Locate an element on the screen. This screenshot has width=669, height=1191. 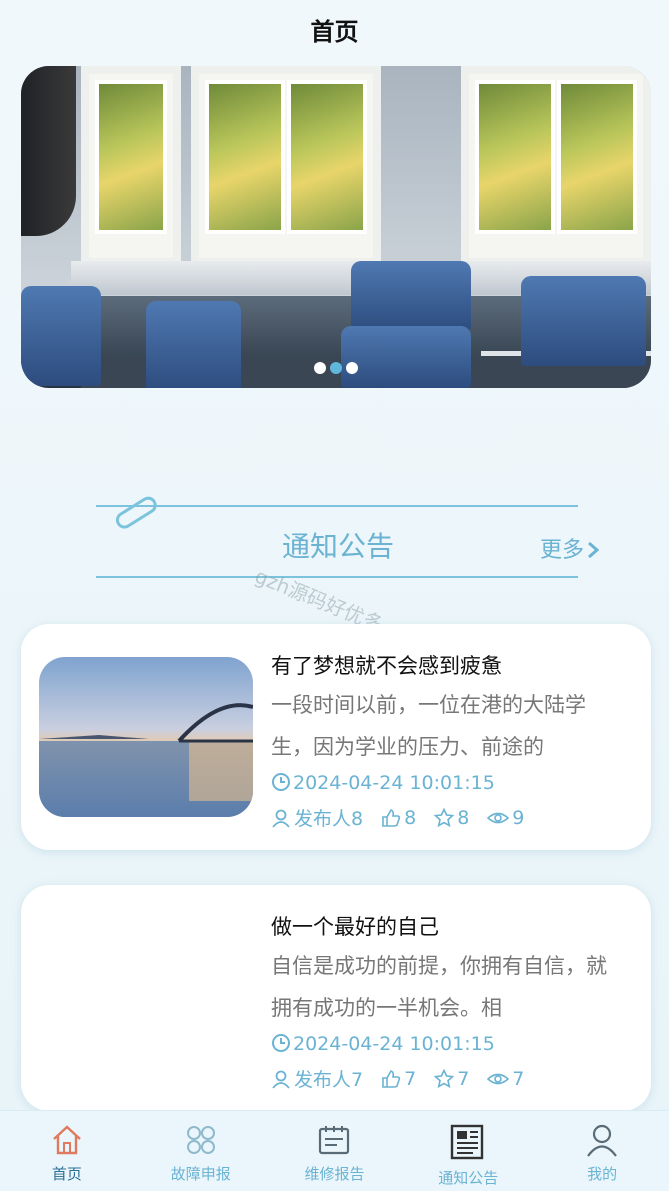
more-label: 更多 is located at coordinates (562, 550).